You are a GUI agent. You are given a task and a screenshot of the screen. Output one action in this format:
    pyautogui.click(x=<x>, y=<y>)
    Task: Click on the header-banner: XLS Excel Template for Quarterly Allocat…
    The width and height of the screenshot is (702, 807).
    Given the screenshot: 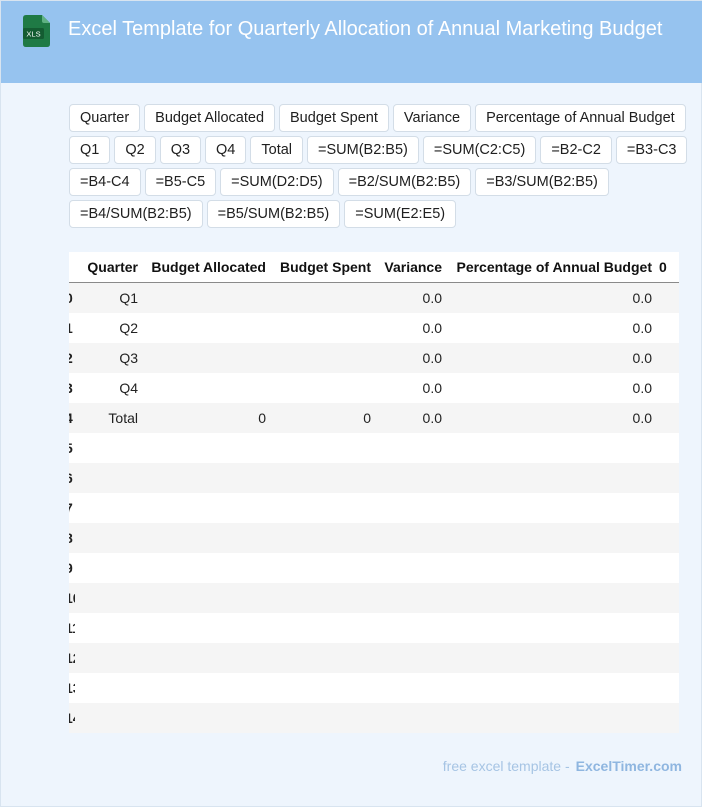 What is the action you would take?
    pyautogui.click(x=351, y=42)
    